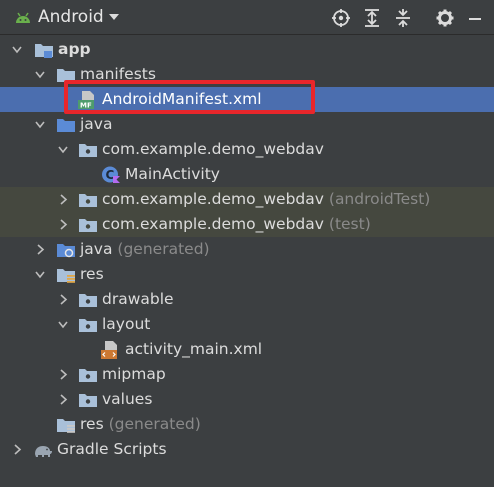 Image resolution: width=494 pixels, height=487 pixels. I want to click on tree-row-drawable: drawable, so click(247, 299).